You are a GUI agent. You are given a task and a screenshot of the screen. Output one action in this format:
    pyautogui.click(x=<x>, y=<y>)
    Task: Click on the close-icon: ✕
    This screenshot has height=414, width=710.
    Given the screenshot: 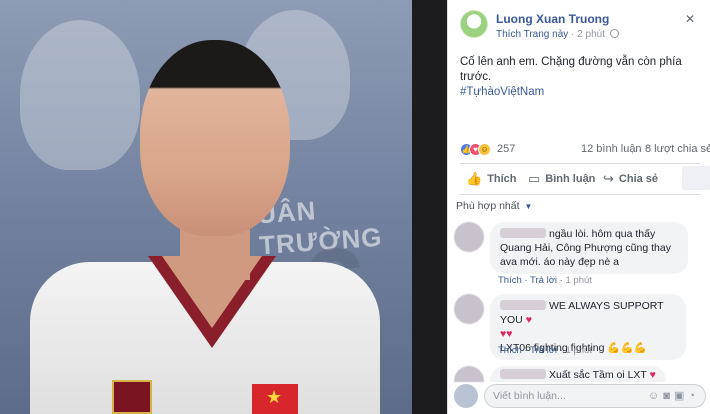 What is the action you would take?
    pyautogui.click(x=690, y=19)
    